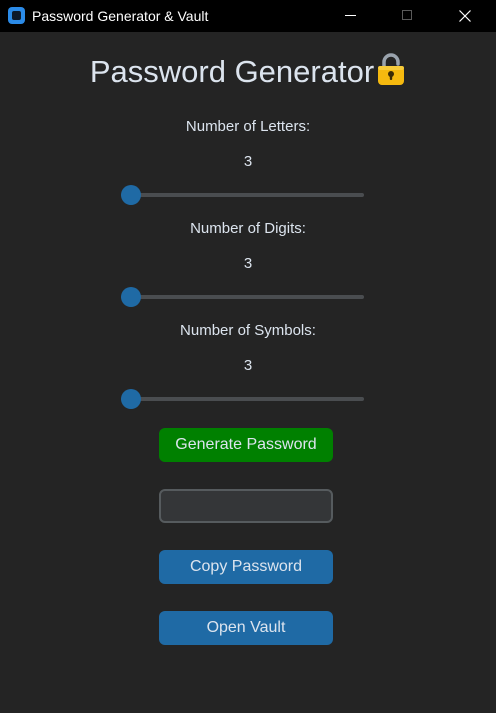 This screenshot has height=713, width=496. Describe the element at coordinates (246, 506) in the screenshot. I see `password-output-field` at that location.